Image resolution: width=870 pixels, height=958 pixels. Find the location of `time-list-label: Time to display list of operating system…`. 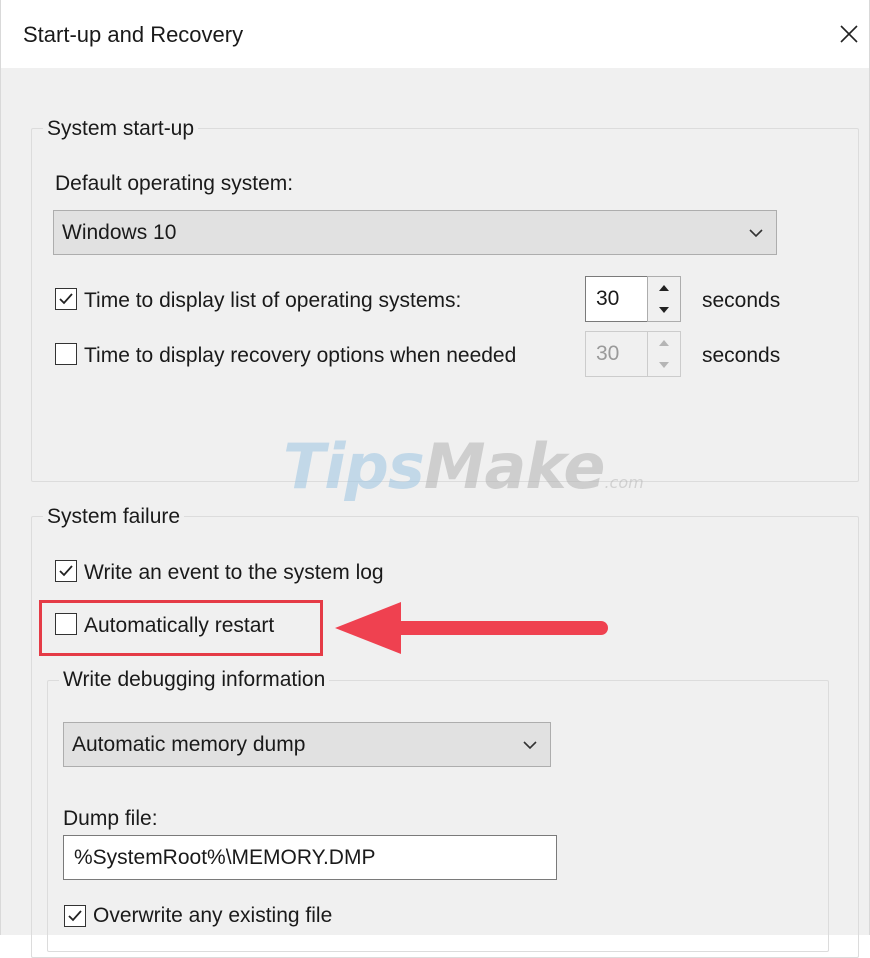

time-list-label: Time to display list of operating system… is located at coordinates (273, 300).